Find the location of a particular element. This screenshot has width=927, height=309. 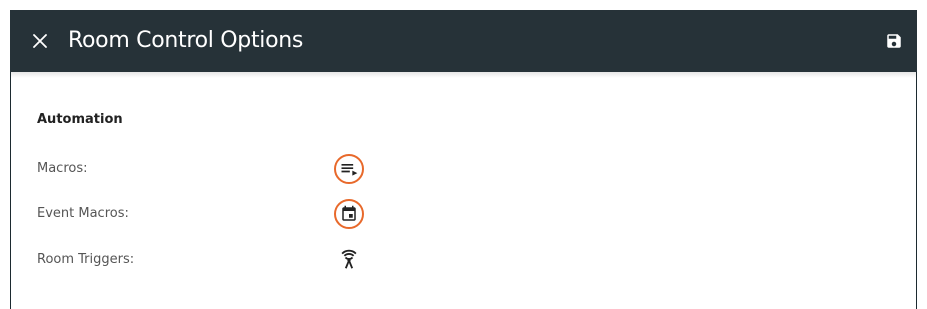

room-triggers-label: Room Triggers: is located at coordinates (86, 259).